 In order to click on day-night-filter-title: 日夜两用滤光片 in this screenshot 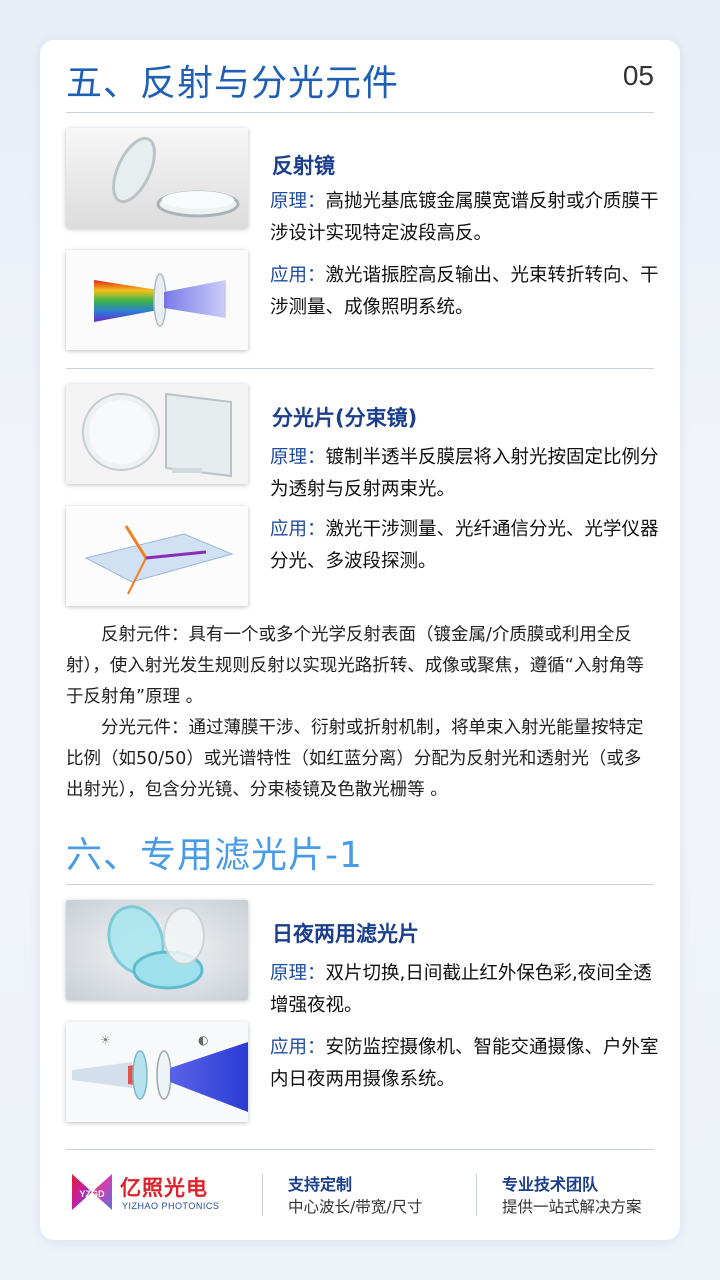, I will do `click(345, 934)`.